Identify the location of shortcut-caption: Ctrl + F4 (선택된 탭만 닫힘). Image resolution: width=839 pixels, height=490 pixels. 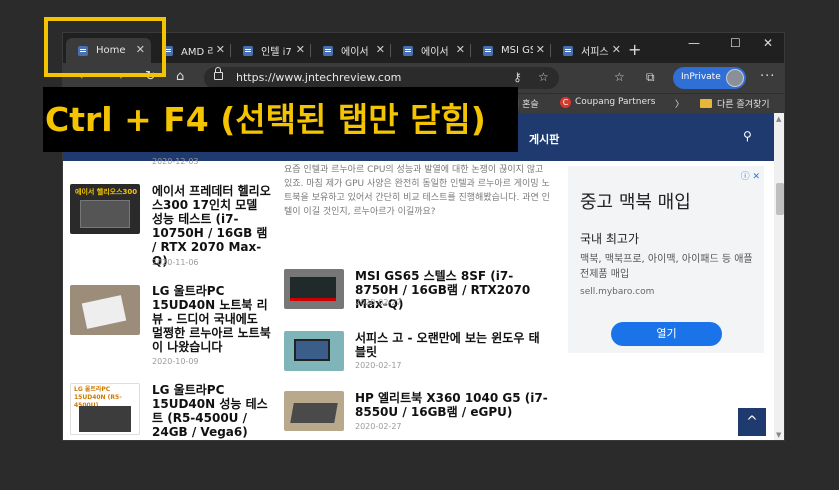
(280, 119).